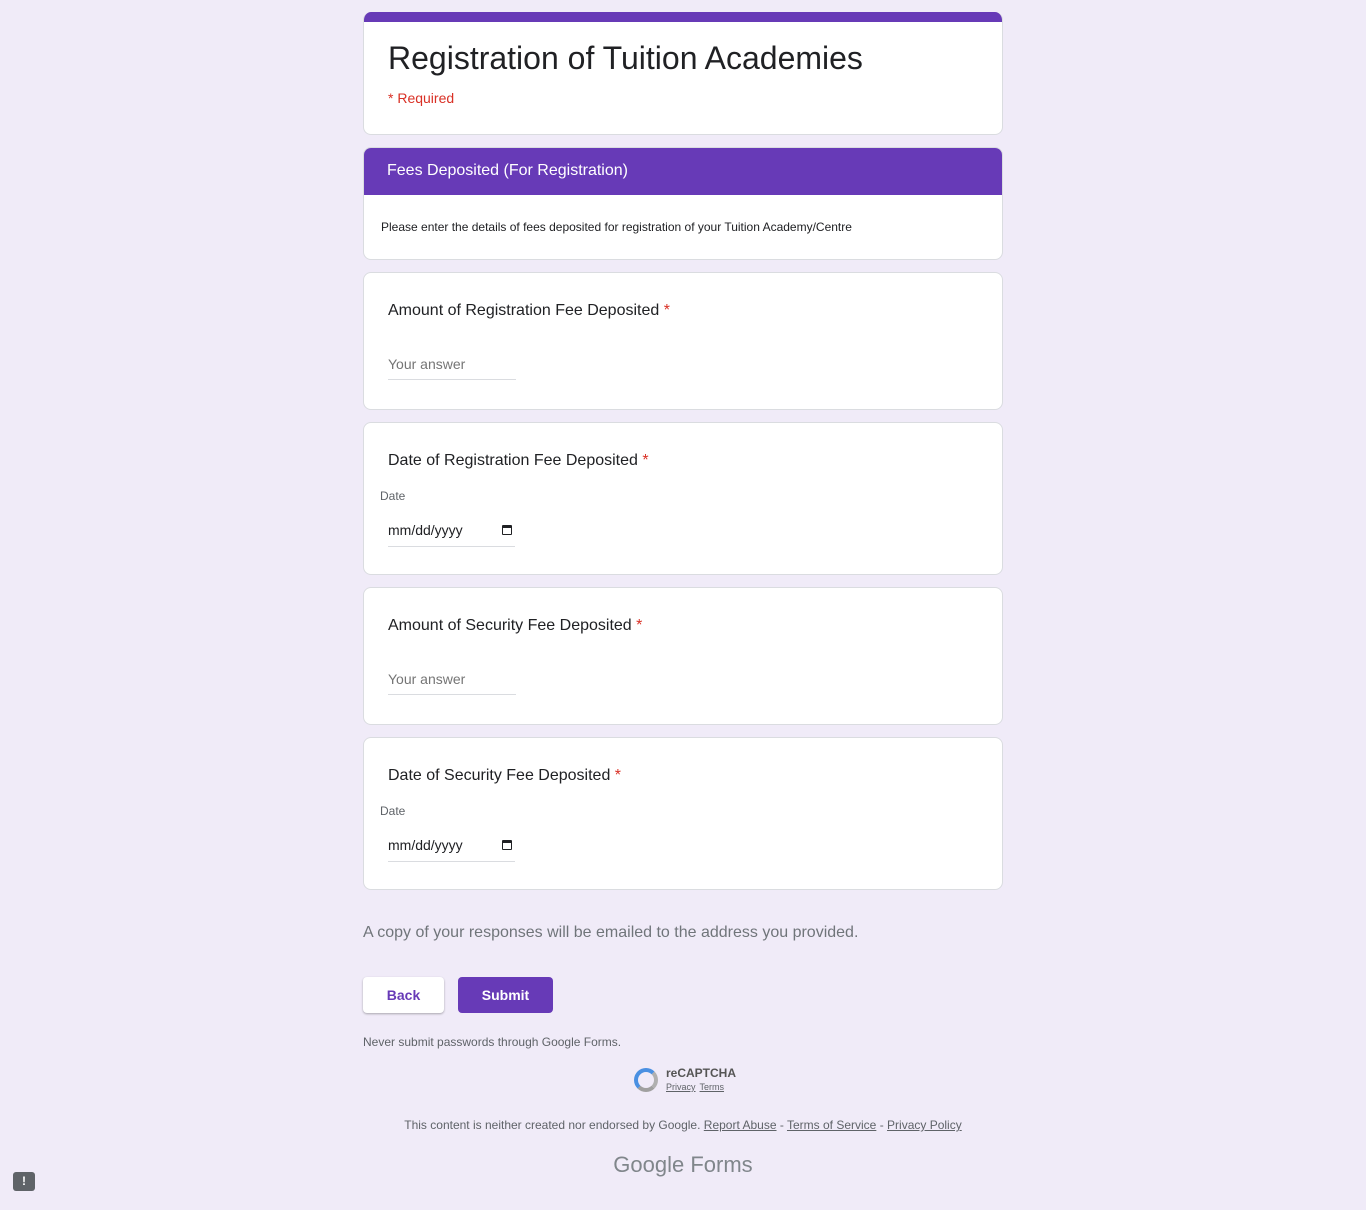 The image size is (1366, 1210). I want to click on terms-of-service-link: Terms of Service, so click(831, 1125).